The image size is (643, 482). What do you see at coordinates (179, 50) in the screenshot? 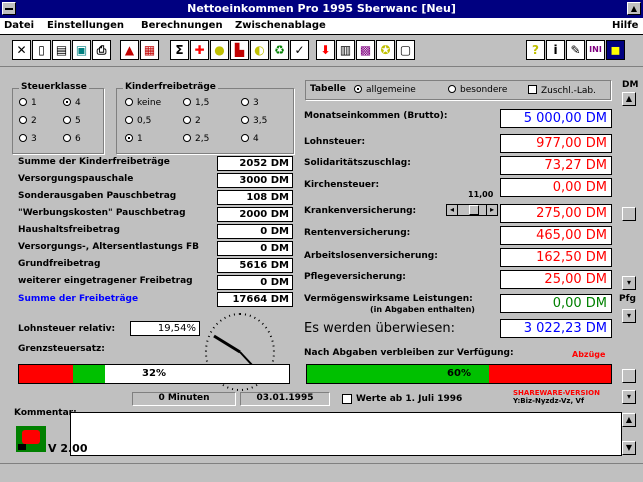
I see `sum-icon: Σ` at bounding box center [179, 50].